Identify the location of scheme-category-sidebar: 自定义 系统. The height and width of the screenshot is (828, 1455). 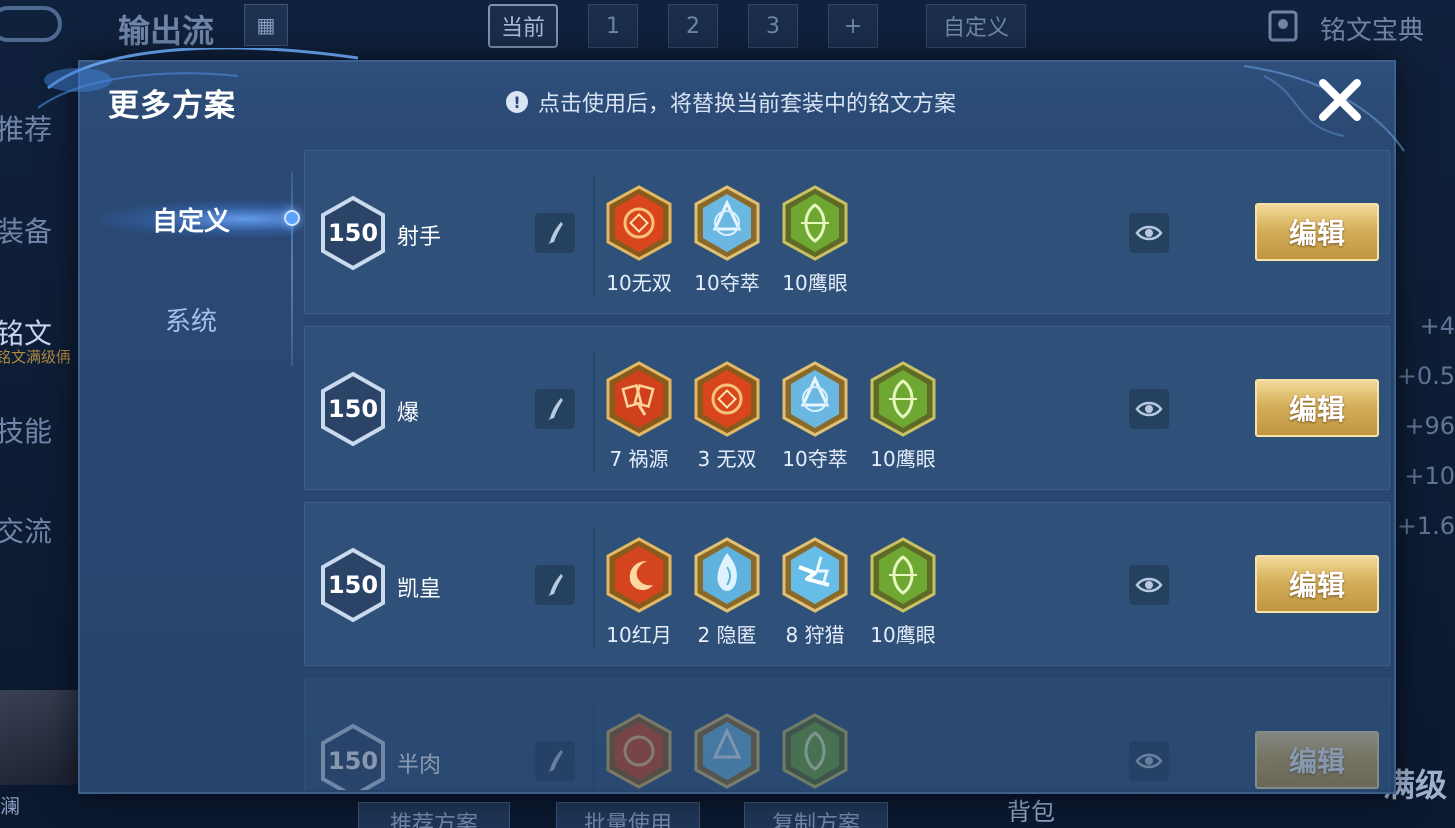
(191, 470).